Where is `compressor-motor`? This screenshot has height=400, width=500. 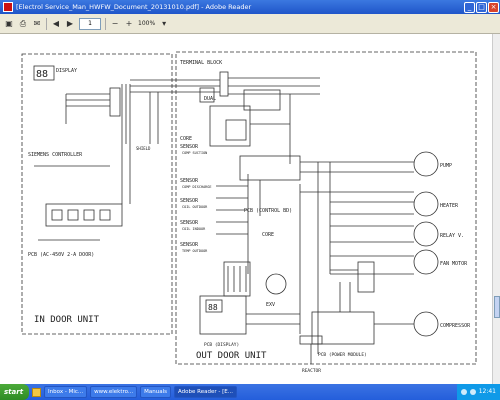 compressor-motor is located at coordinates (426, 324).